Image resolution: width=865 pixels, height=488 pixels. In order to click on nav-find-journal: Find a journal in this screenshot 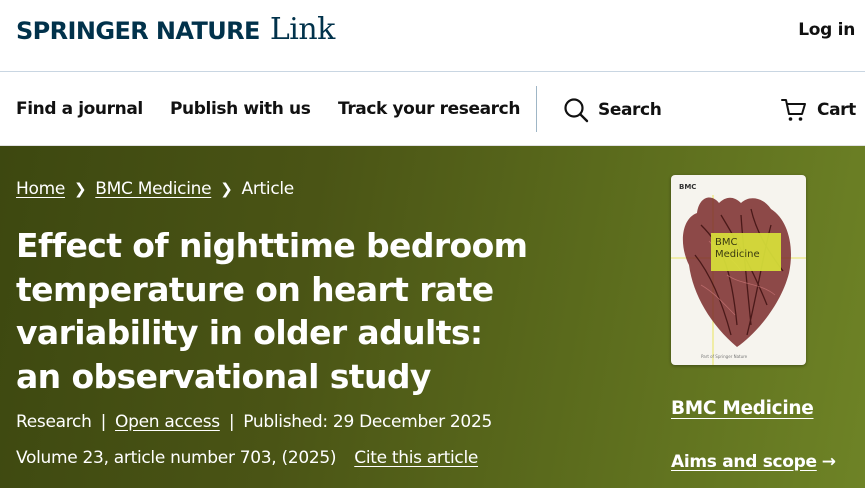, I will do `click(79, 109)`.